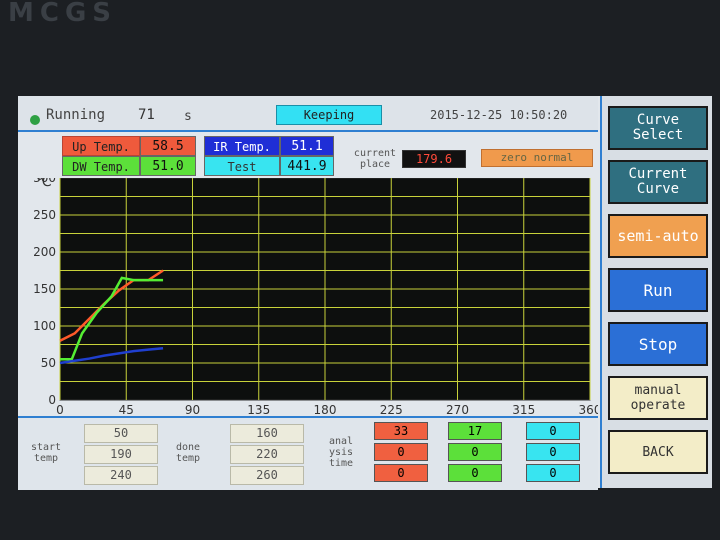 The height and width of the screenshot is (540, 720). What do you see at coordinates (44, 289) in the screenshot?
I see `y-tick-label-3: 150` at bounding box center [44, 289].